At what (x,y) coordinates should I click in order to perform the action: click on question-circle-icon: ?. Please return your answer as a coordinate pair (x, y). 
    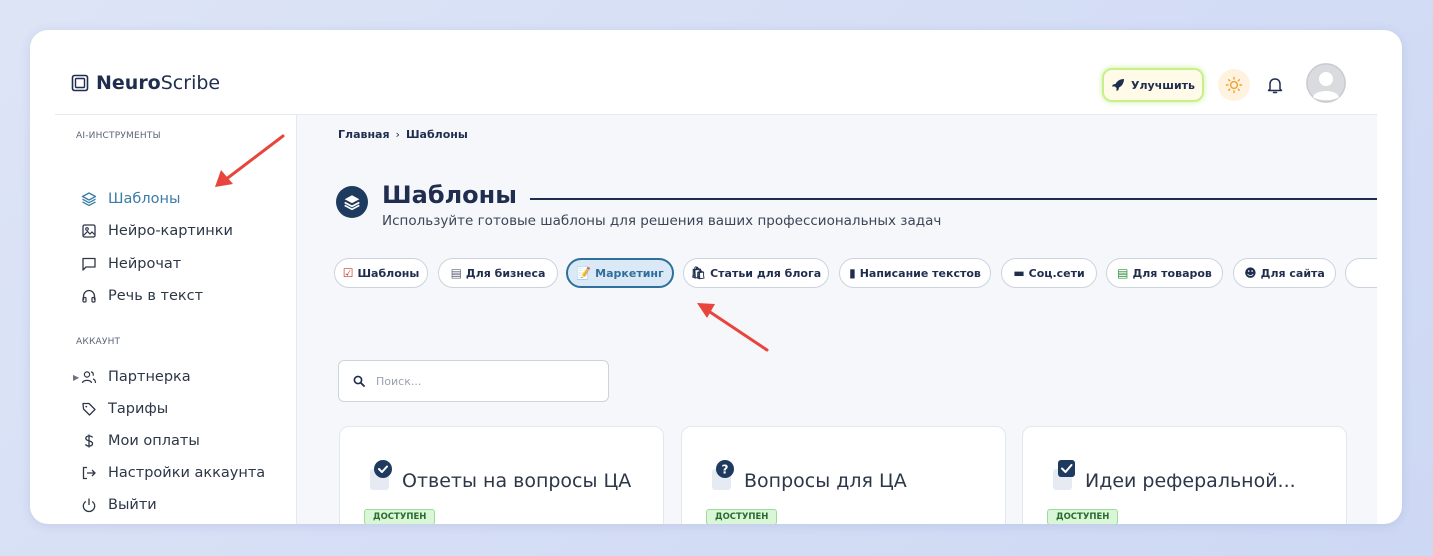
    Looking at the image, I should click on (723, 475).